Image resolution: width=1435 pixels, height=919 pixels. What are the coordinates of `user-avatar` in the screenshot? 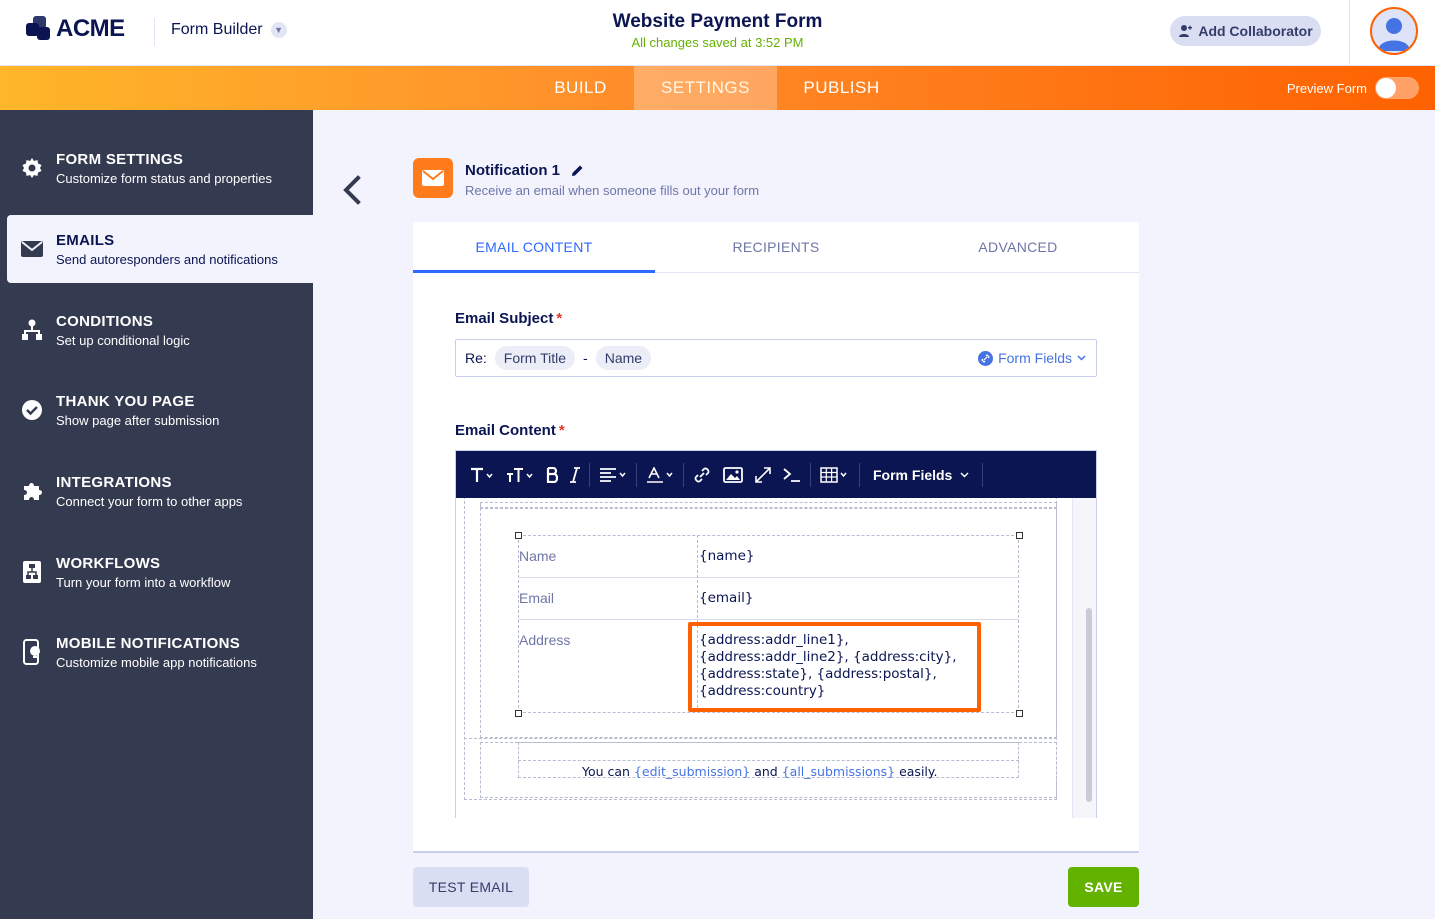 It's located at (1394, 31).